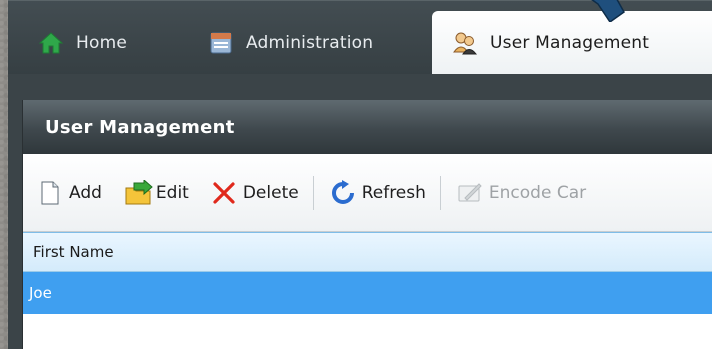 This screenshot has width=712, height=349. I want to click on encode-card-button: Encode Car, so click(521, 193).